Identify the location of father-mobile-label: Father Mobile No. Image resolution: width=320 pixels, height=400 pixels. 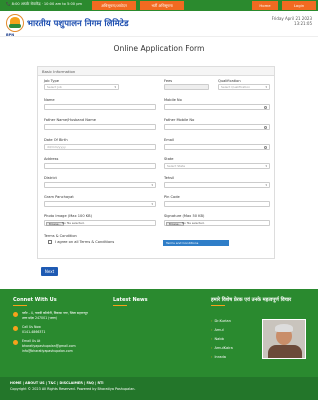
(179, 120).